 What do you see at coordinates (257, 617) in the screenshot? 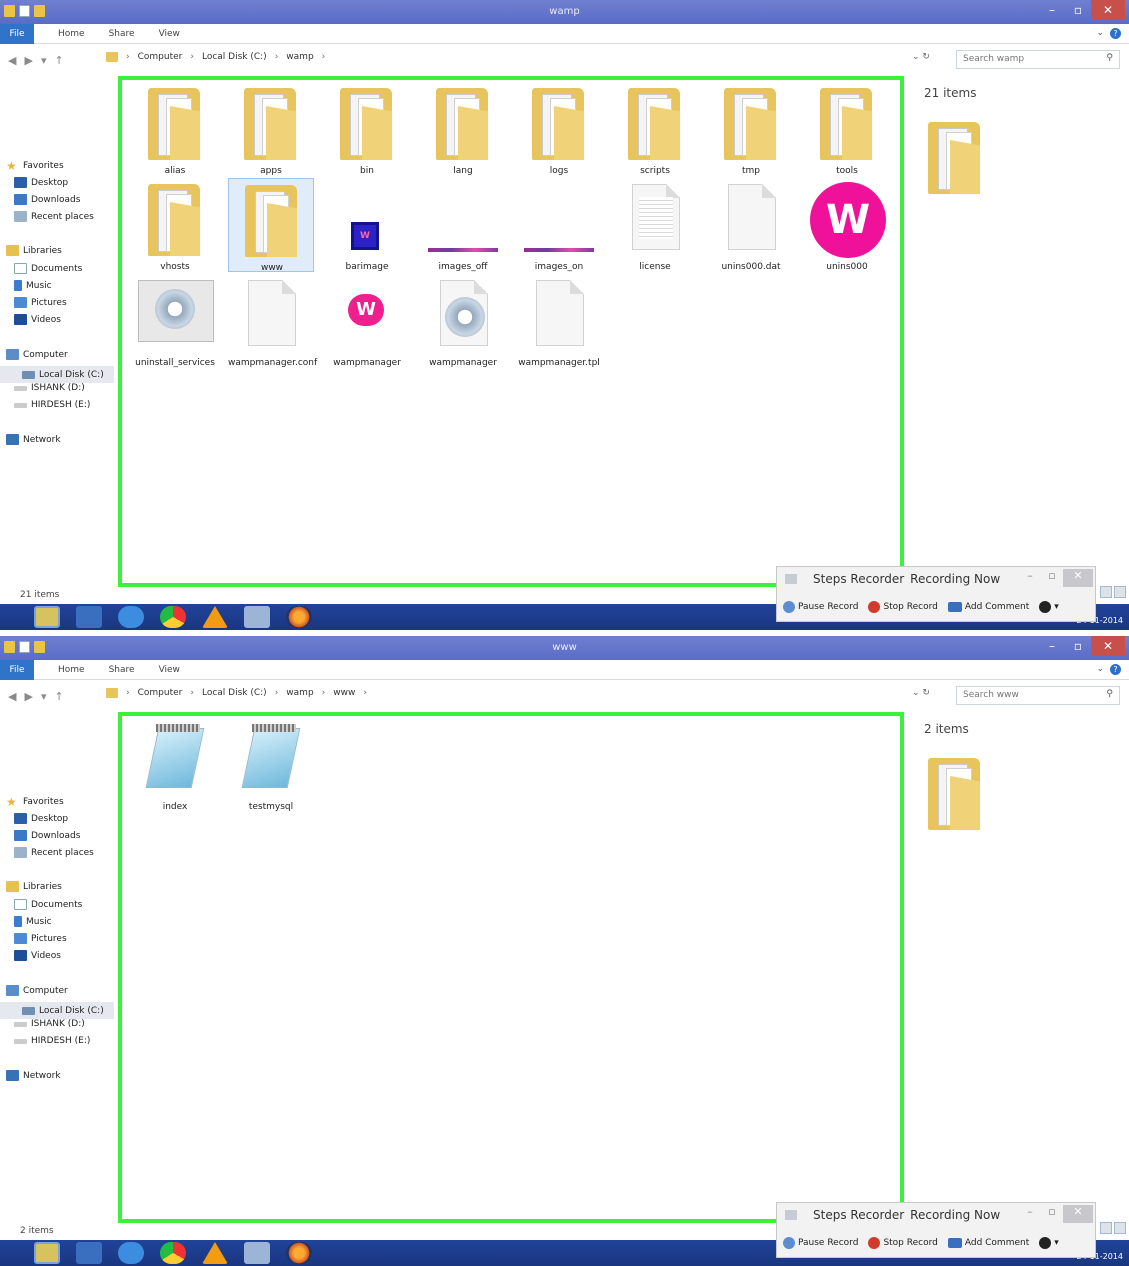
I see `app-taskbar-icon` at bounding box center [257, 617].